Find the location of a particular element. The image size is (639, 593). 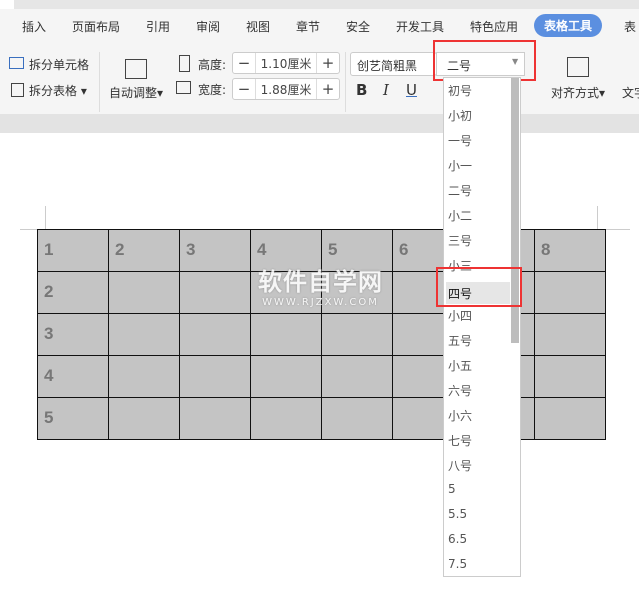

highlight-box-selected is located at coordinates (479, 287).